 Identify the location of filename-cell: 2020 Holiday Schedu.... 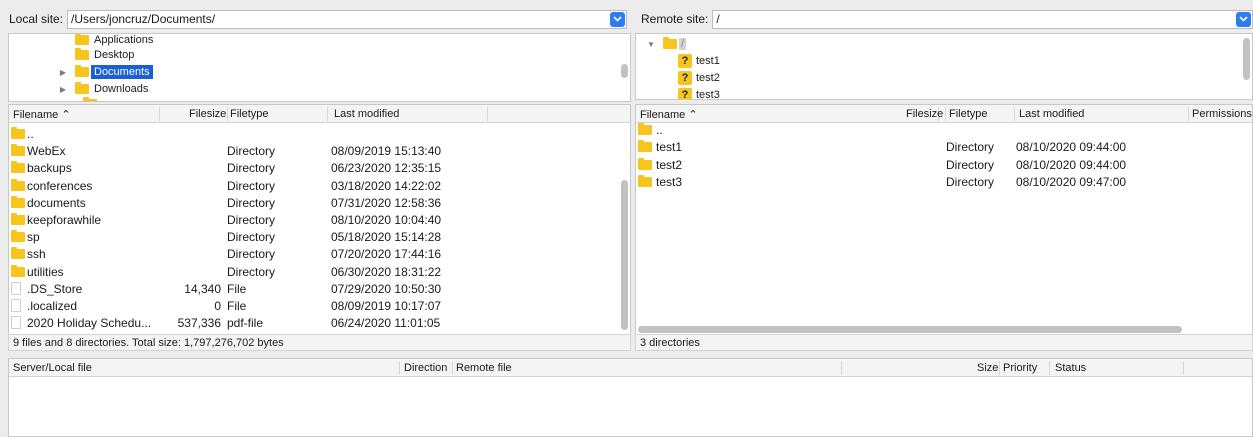
(89, 323).